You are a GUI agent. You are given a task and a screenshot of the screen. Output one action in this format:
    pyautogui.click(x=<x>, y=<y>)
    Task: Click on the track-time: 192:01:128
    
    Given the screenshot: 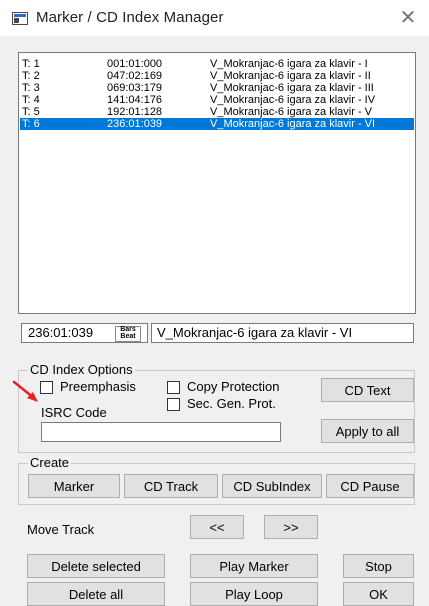 What is the action you would take?
    pyautogui.click(x=135, y=112)
    